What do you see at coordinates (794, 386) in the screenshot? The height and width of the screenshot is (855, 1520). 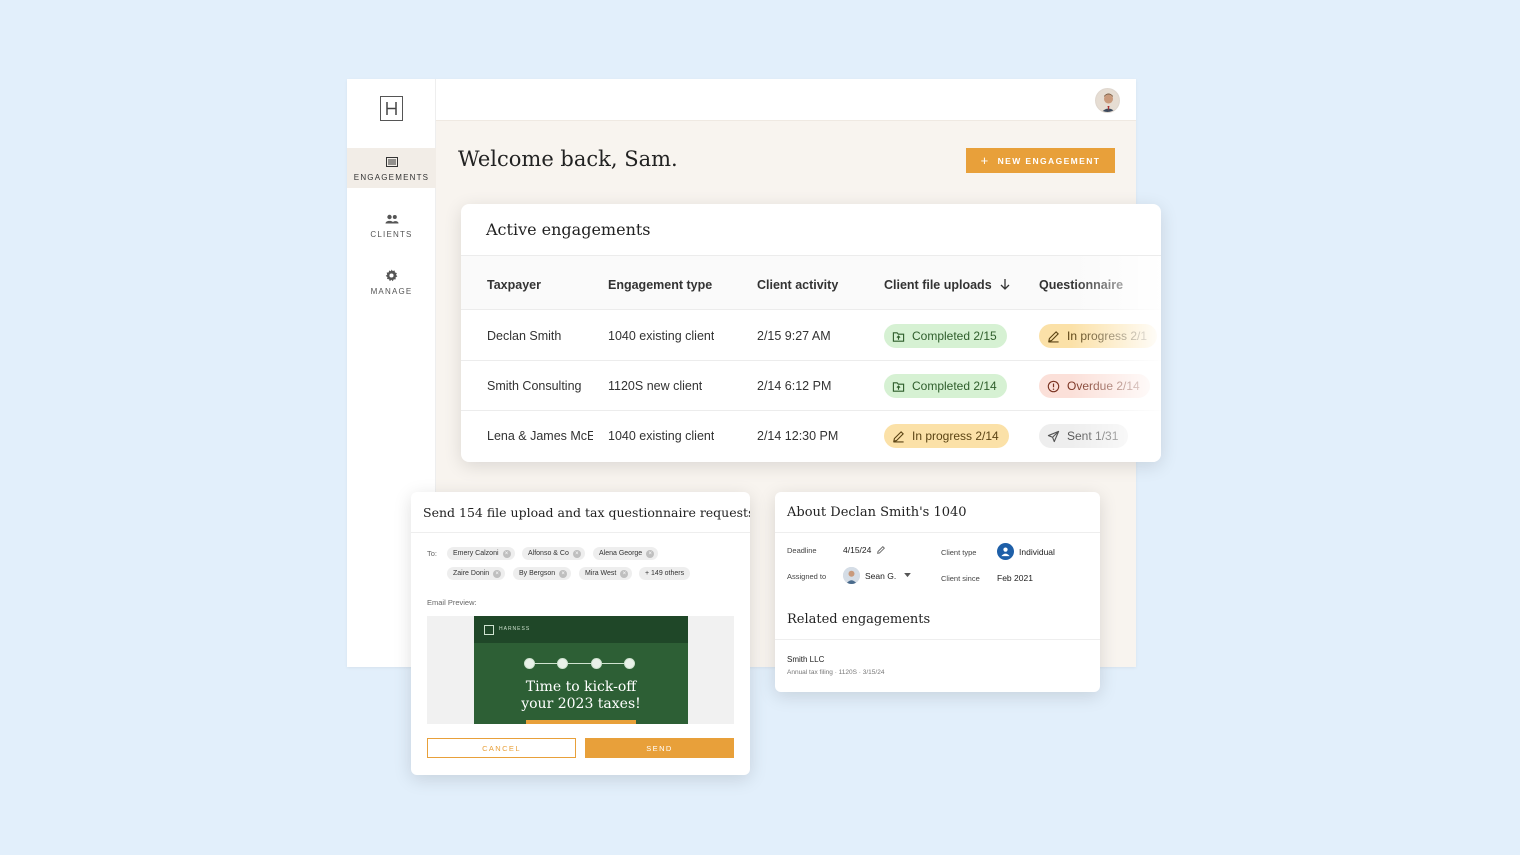 I see `cell-client-activity: 2/14 6:12 PM` at bounding box center [794, 386].